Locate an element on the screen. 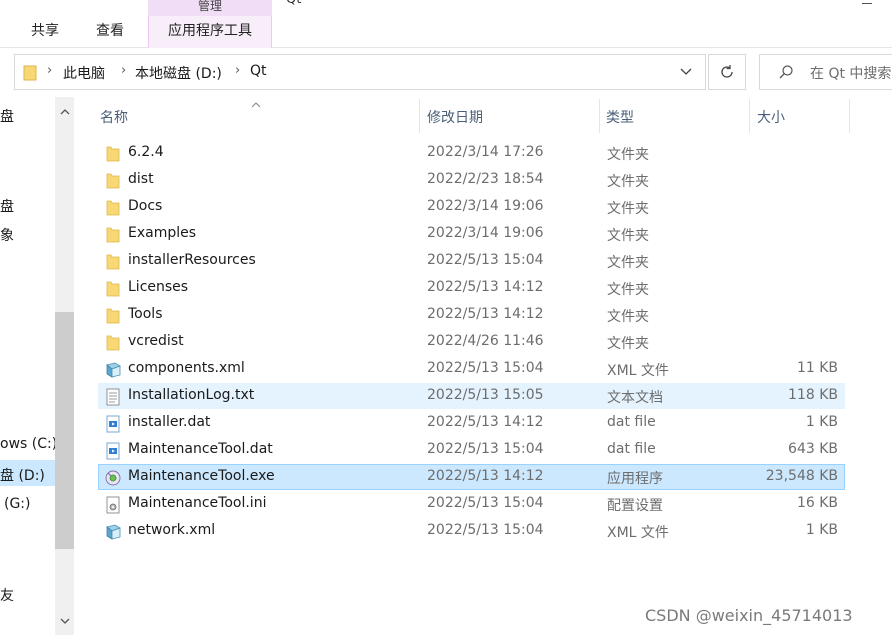  file-row: Tools 2022/5/13 14:12 文件夹 is located at coordinates (471, 315).